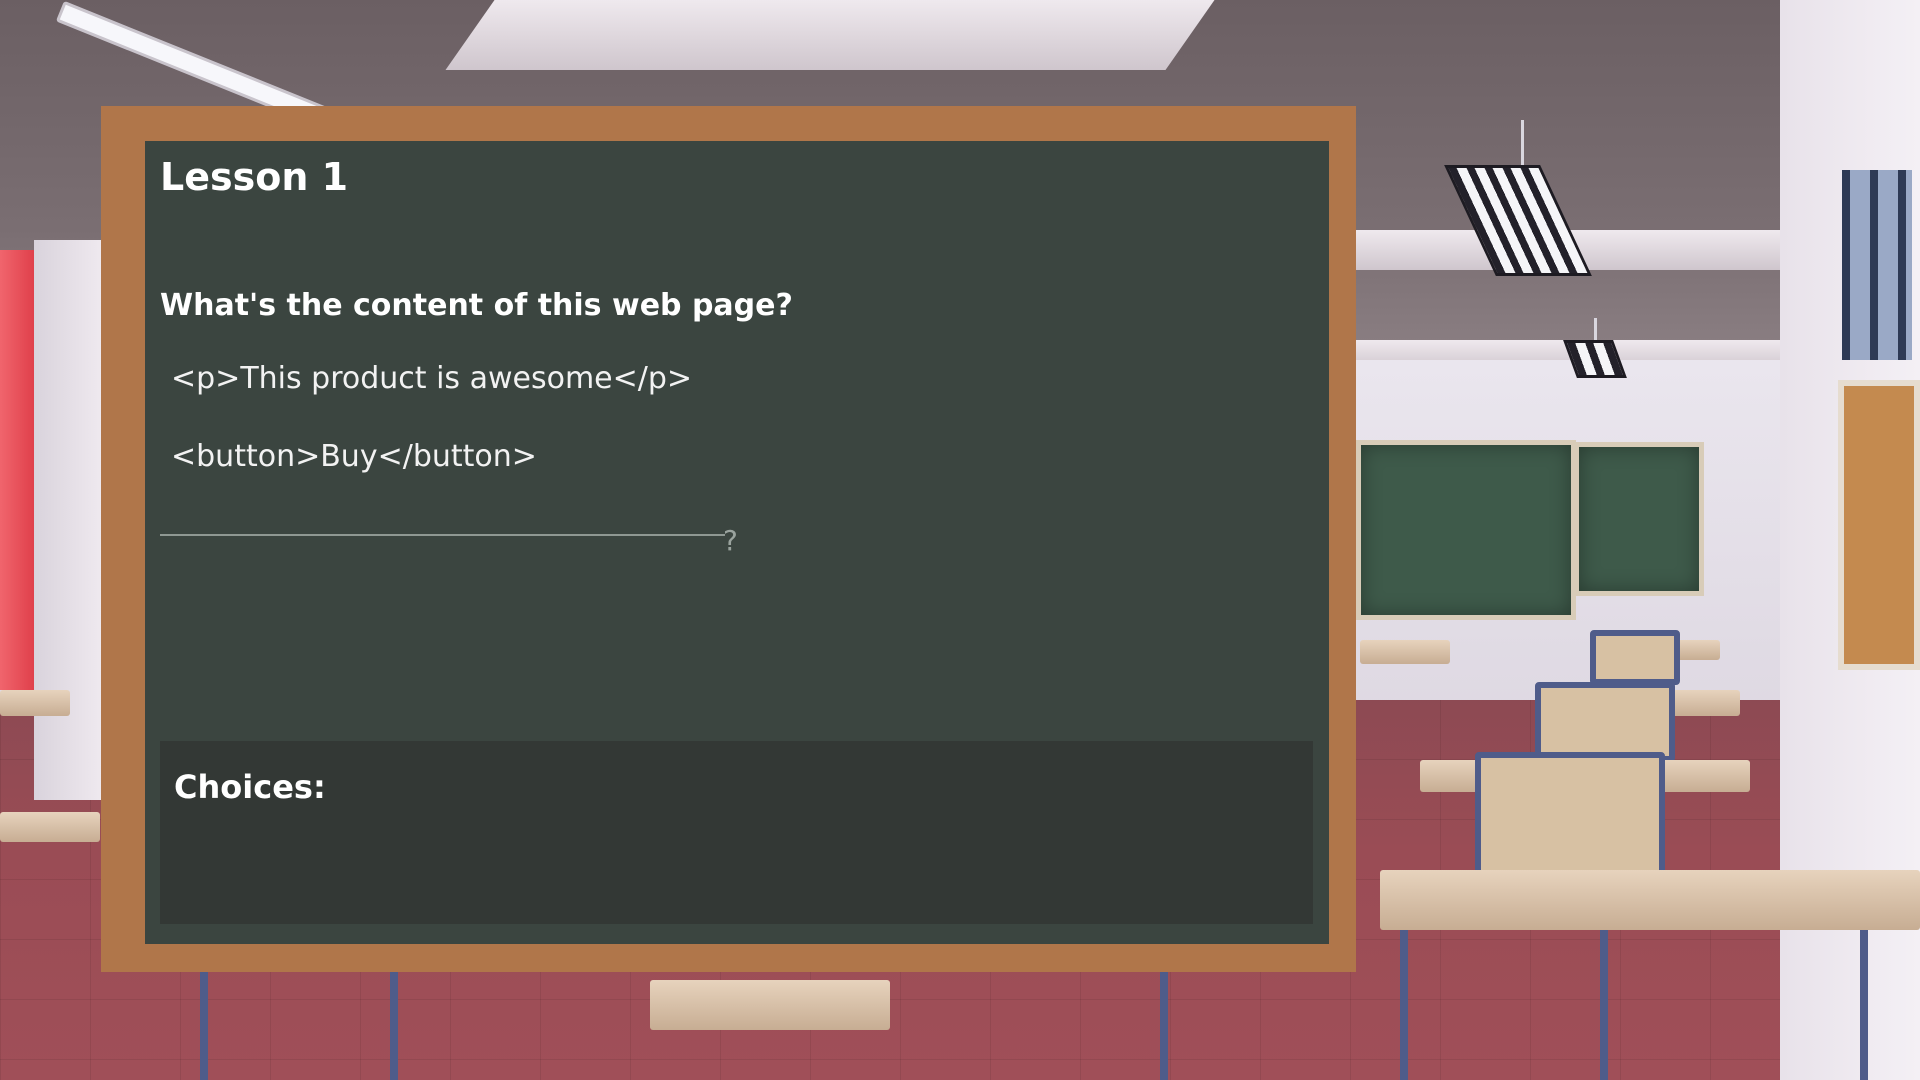 This screenshot has width=1920, height=1080. I want to click on answer-blank, so click(442, 535).